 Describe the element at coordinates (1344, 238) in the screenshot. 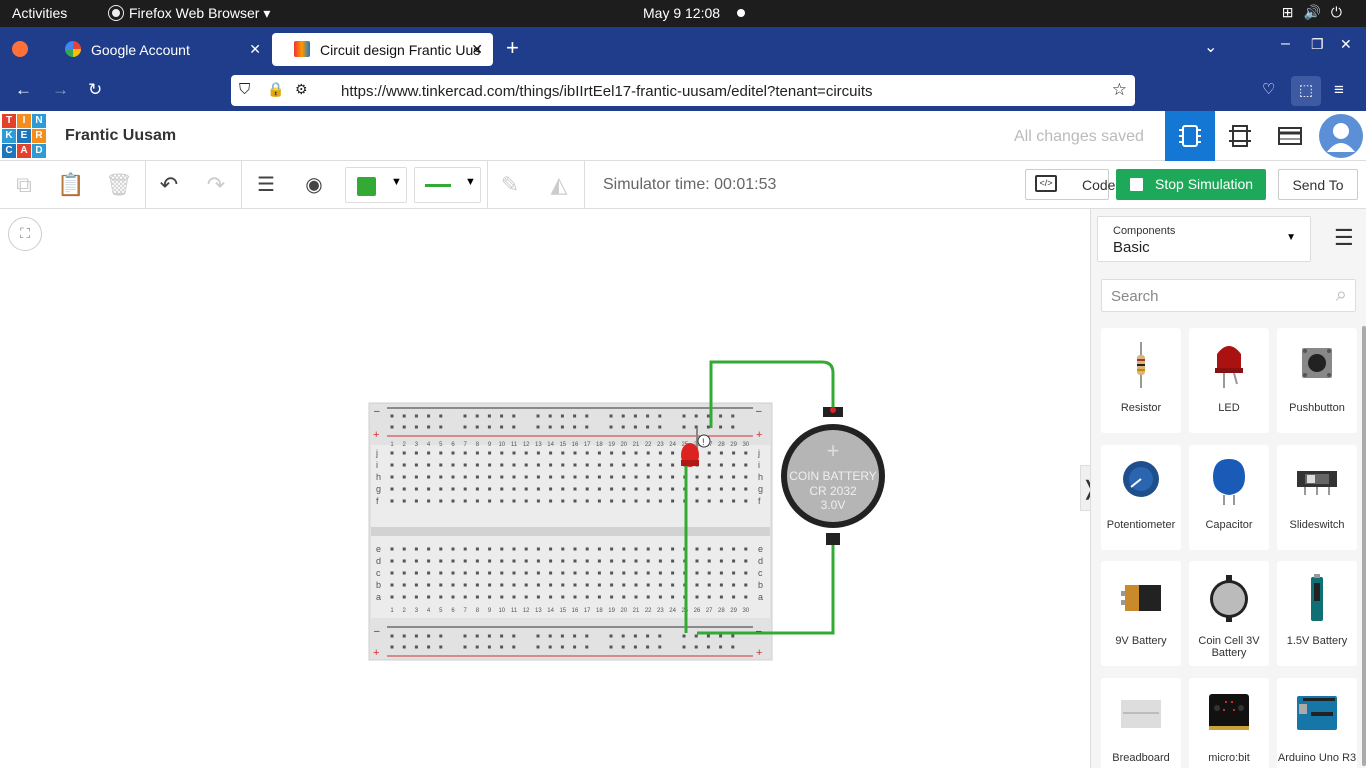

I see `list-view-icon: ☰` at that location.